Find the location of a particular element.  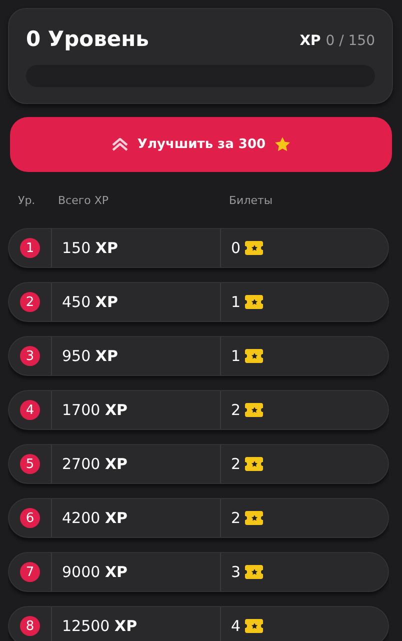

xp-total: 150 XP is located at coordinates (90, 248).